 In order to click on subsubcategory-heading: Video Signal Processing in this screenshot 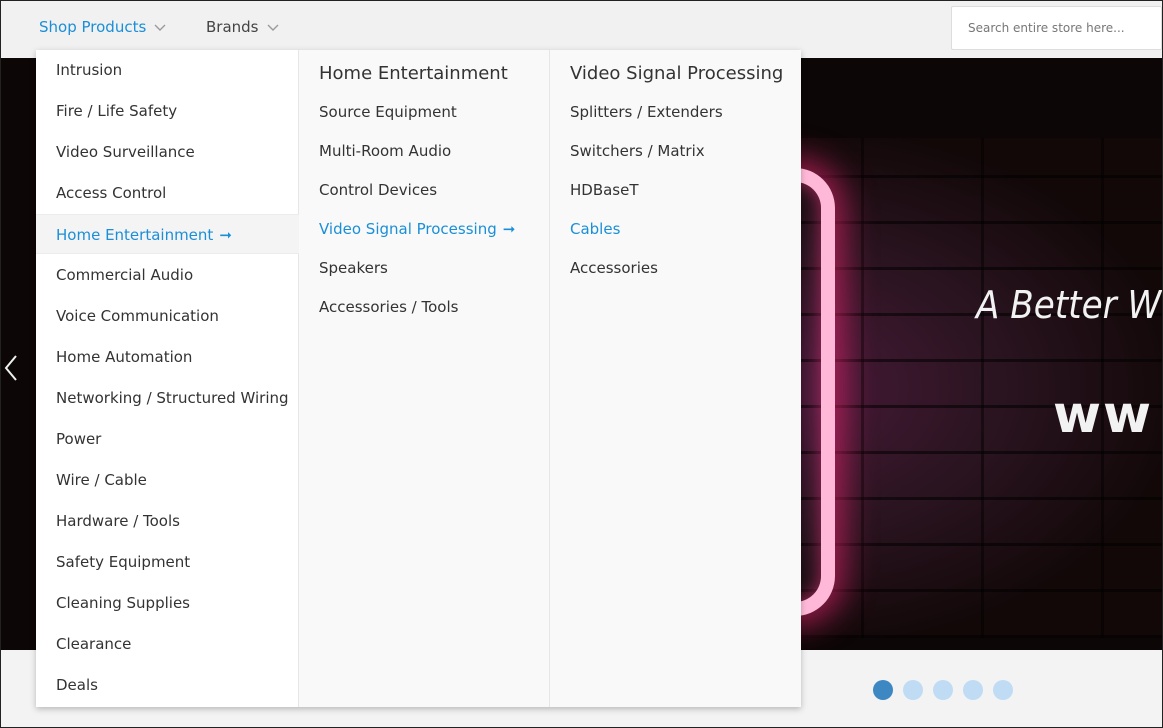, I will do `click(677, 73)`.